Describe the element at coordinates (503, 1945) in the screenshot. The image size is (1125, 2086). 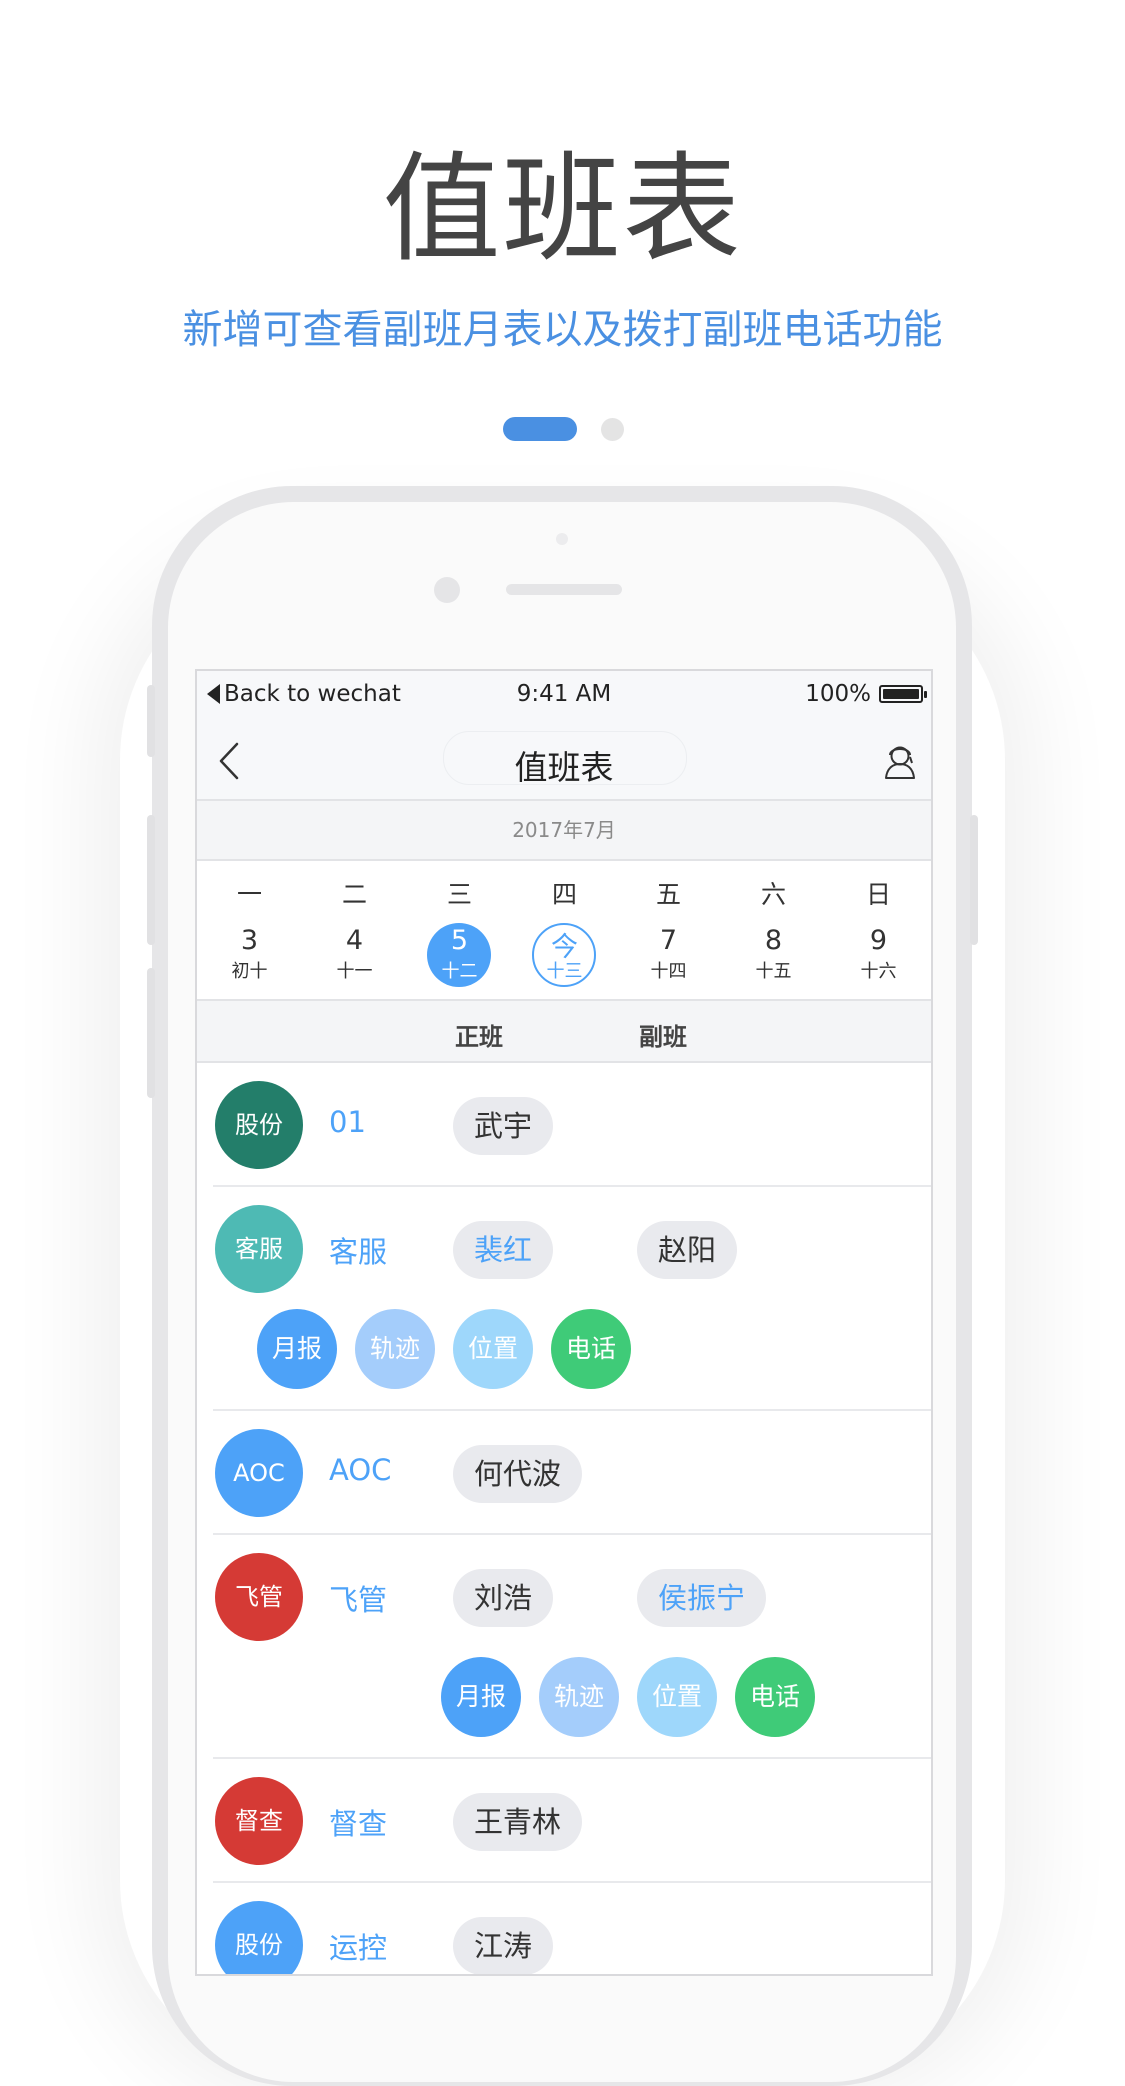
I see `main-shift-person: 江涛` at that location.